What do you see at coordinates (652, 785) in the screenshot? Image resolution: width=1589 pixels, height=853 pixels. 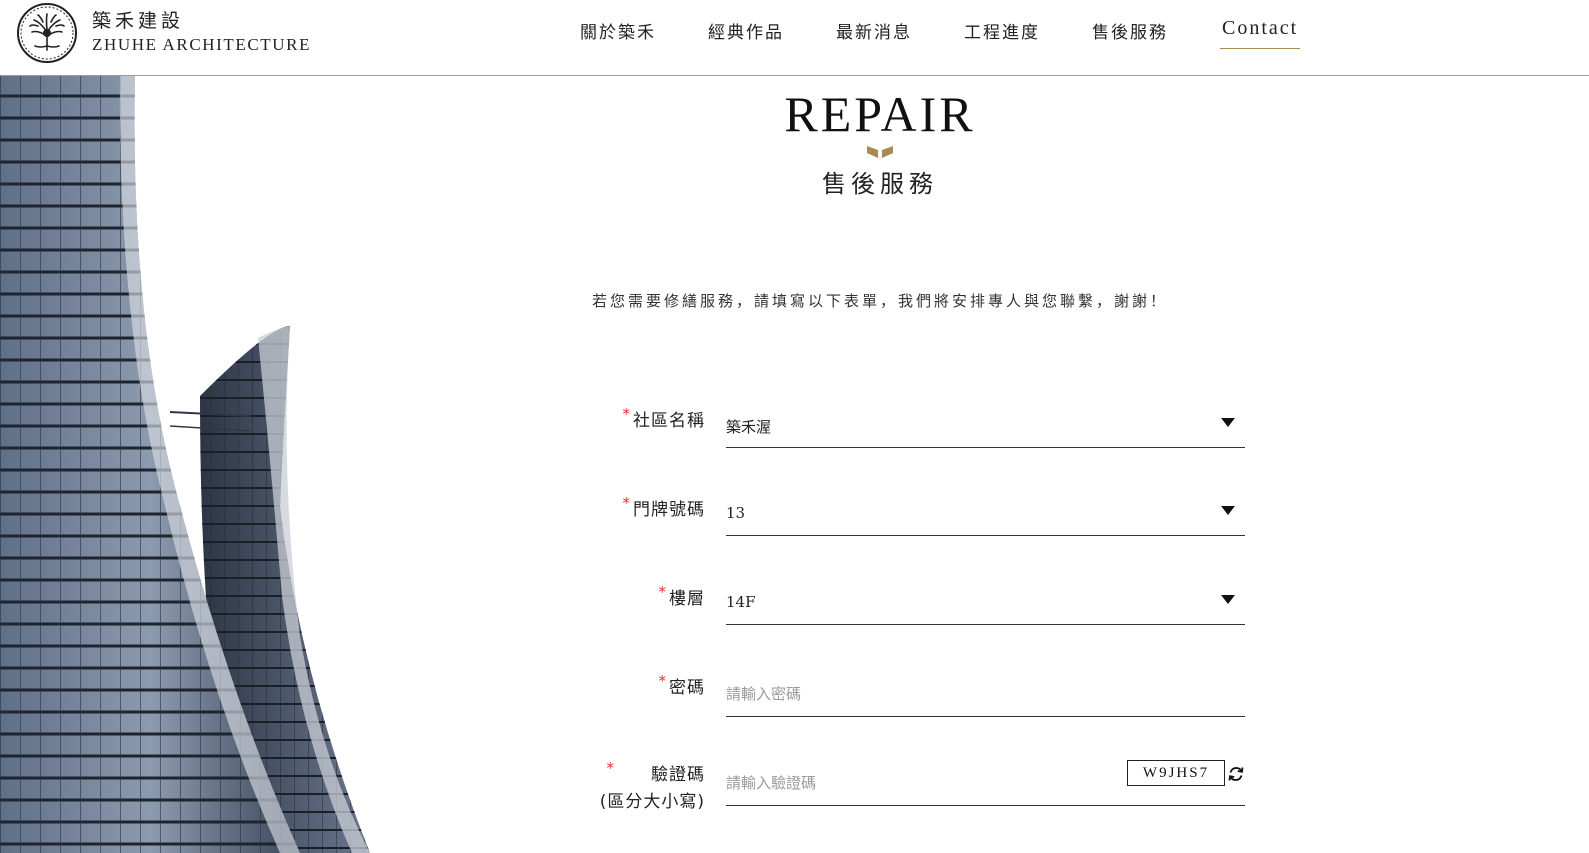 I see `captcha-label: * 驗證碼 (區分大小寫)` at bounding box center [652, 785].